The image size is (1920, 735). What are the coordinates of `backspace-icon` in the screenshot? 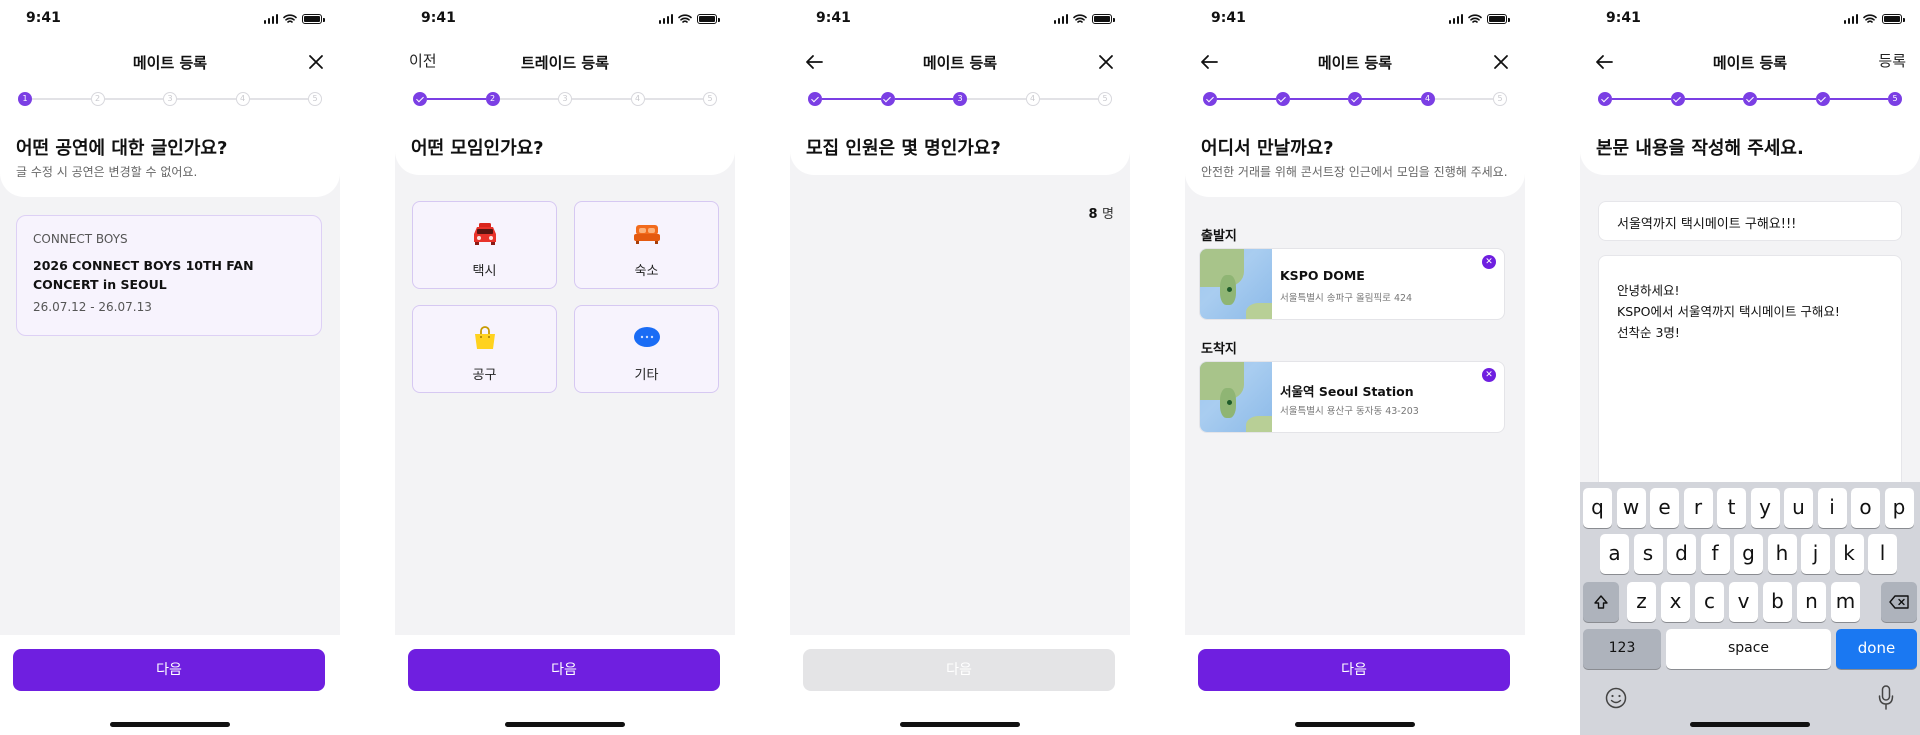 It's located at (1899, 602).